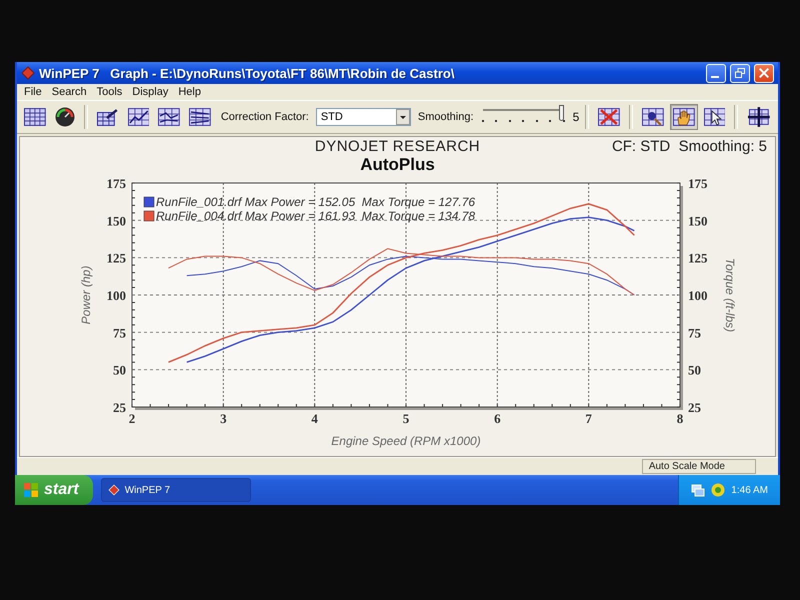 The image size is (800, 600). What do you see at coordinates (716, 73) in the screenshot?
I see `minimize-button` at bounding box center [716, 73].